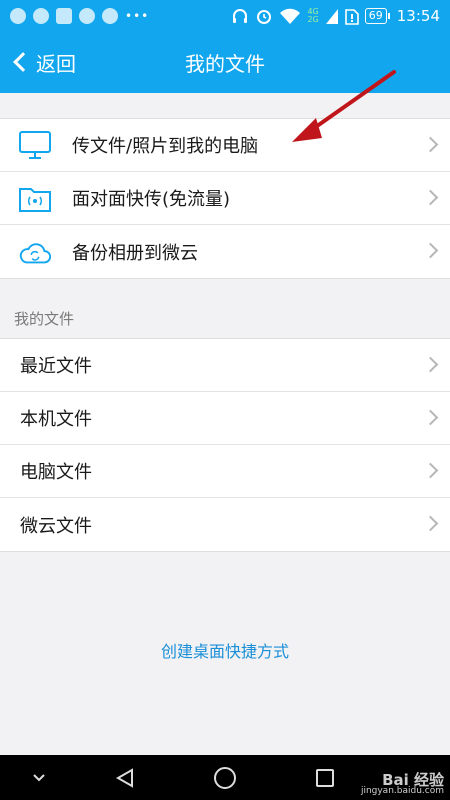  I want to click on chevron-down-icon, so click(39, 778).